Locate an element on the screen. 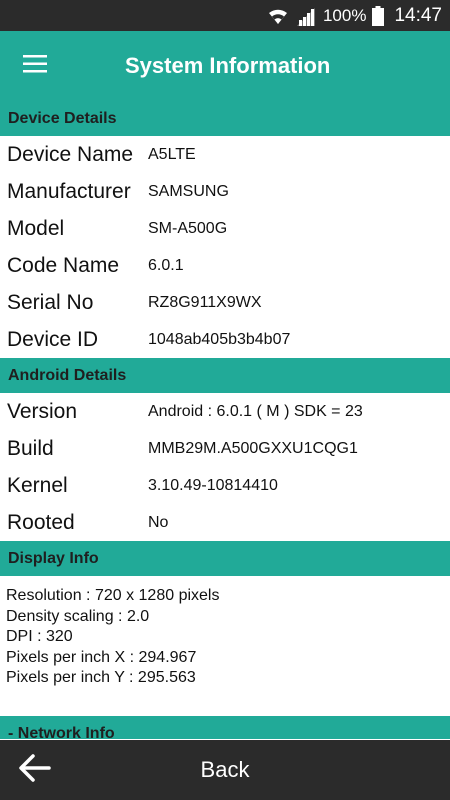  row-value: Android : 6.0.1 ( M ) SDK = 23 is located at coordinates (255, 411).